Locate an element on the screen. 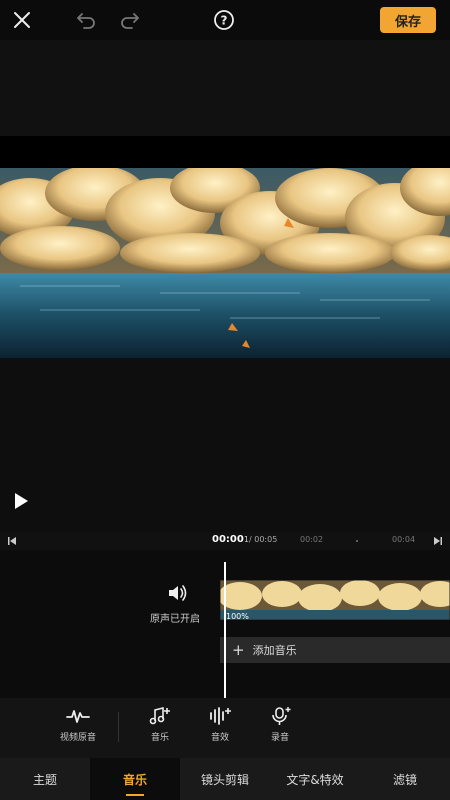 The width and height of the screenshot is (450, 800). tab-clip-editing: 镜头剪辑 is located at coordinates (225, 779).